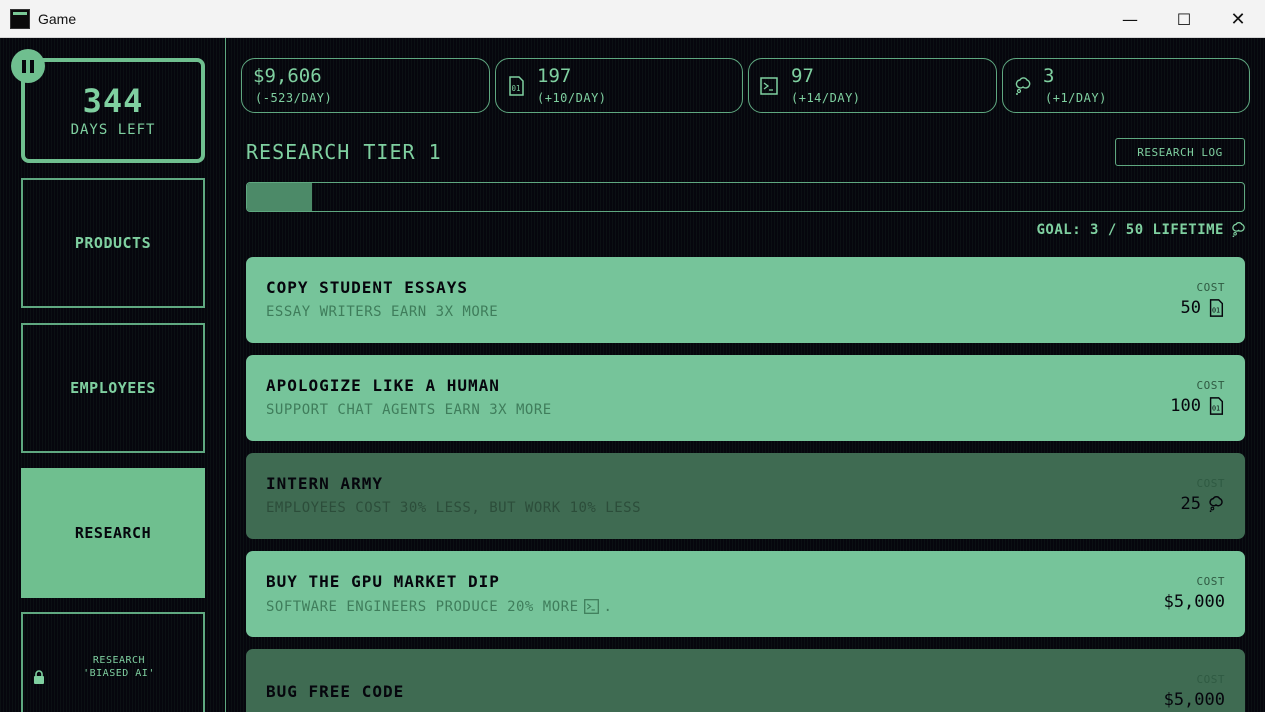 This screenshot has width=1265, height=712. I want to click on research-progress-fill, so click(279, 197).